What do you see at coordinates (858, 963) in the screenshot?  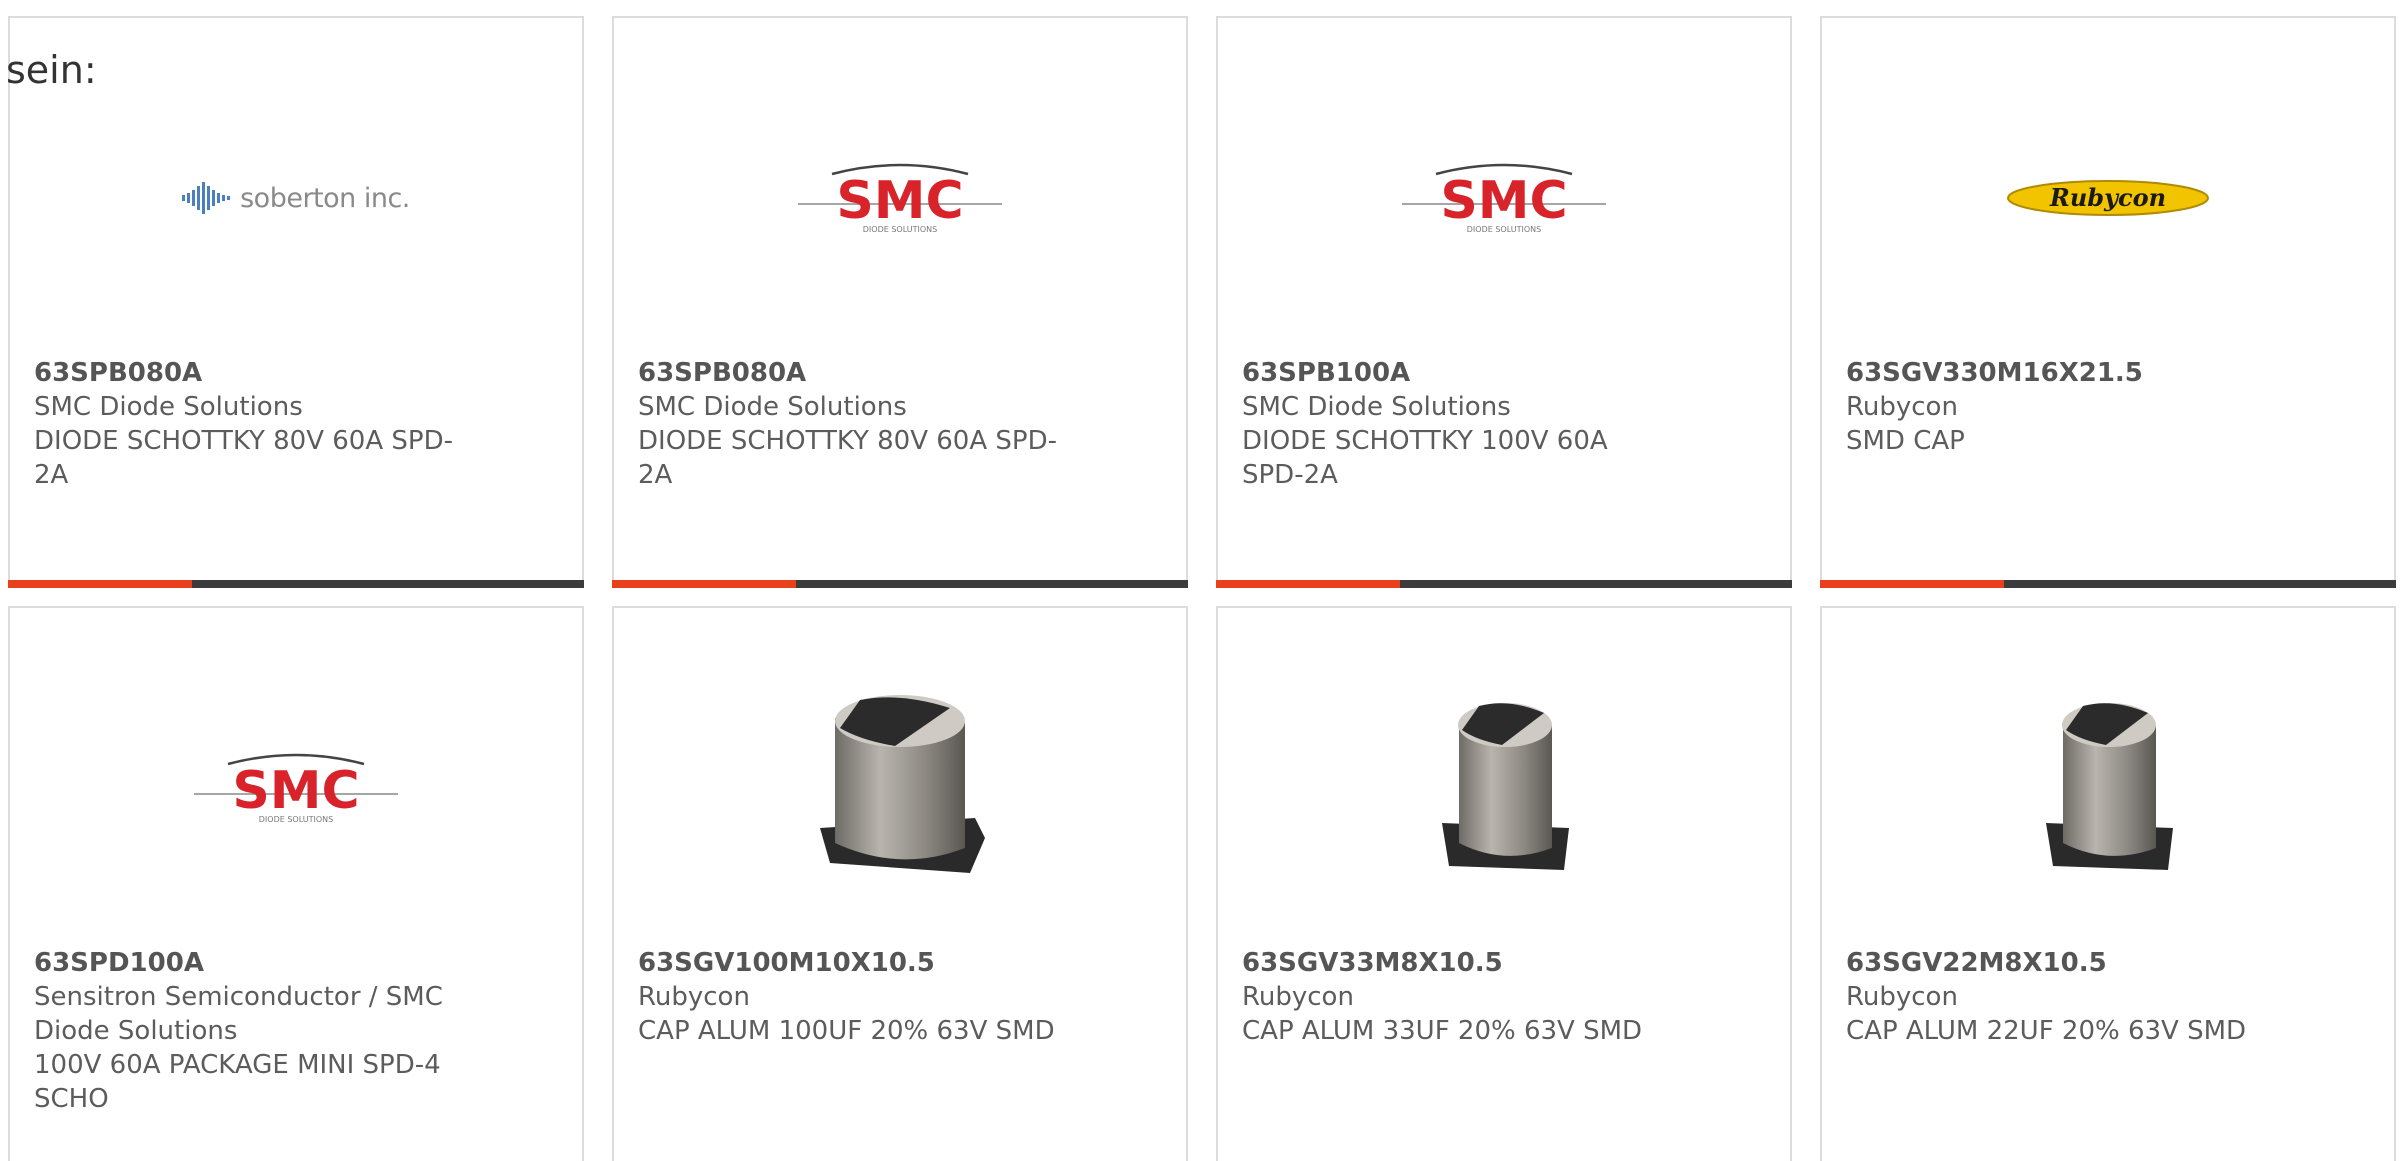 I see `part-number: 63SGV100M10X10.5` at bounding box center [858, 963].